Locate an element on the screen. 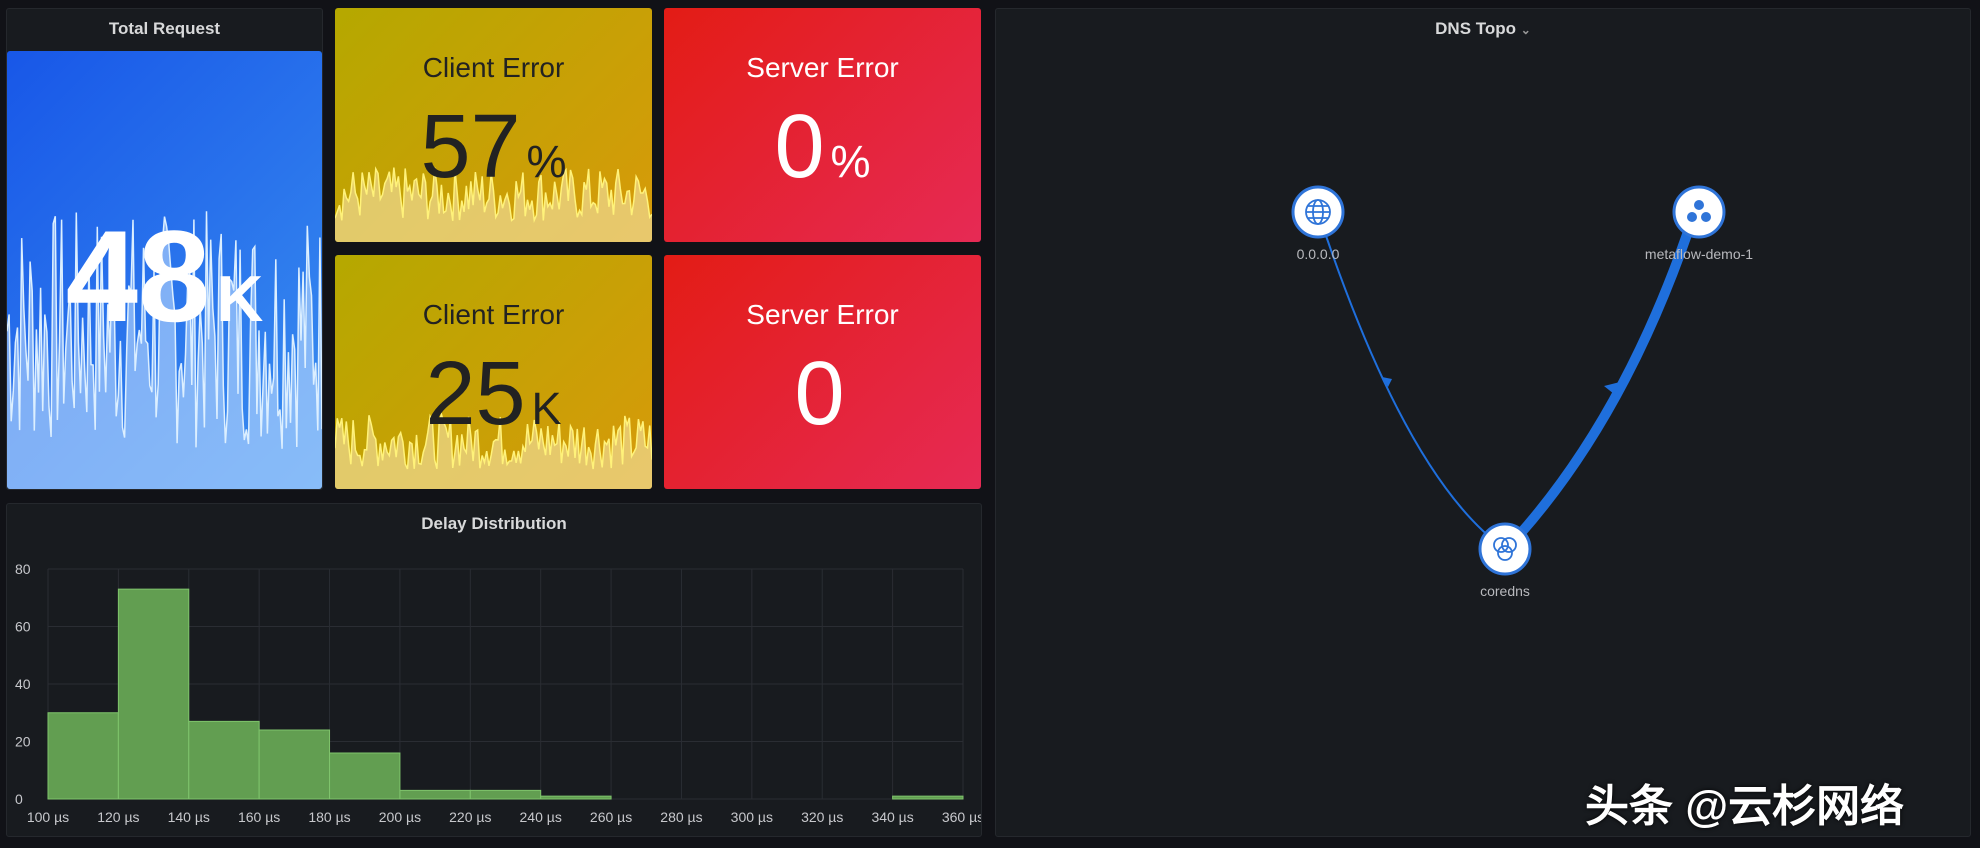 The width and height of the screenshot is (1980, 848). stat-tile-server-error: Server Error 0% is located at coordinates (822, 125).